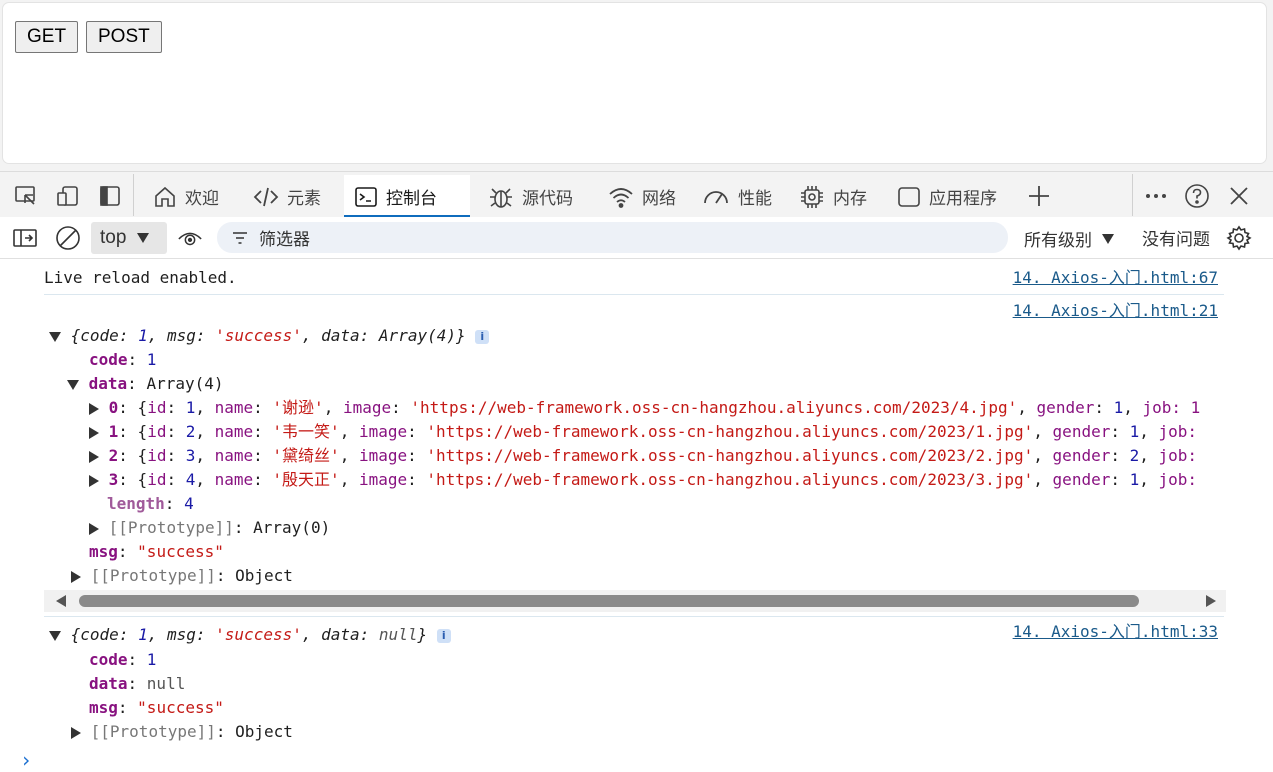 Image resolution: width=1273 pixels, height=772 pixels. I want to click on tab-application: 应用程序, so click(947, 196).